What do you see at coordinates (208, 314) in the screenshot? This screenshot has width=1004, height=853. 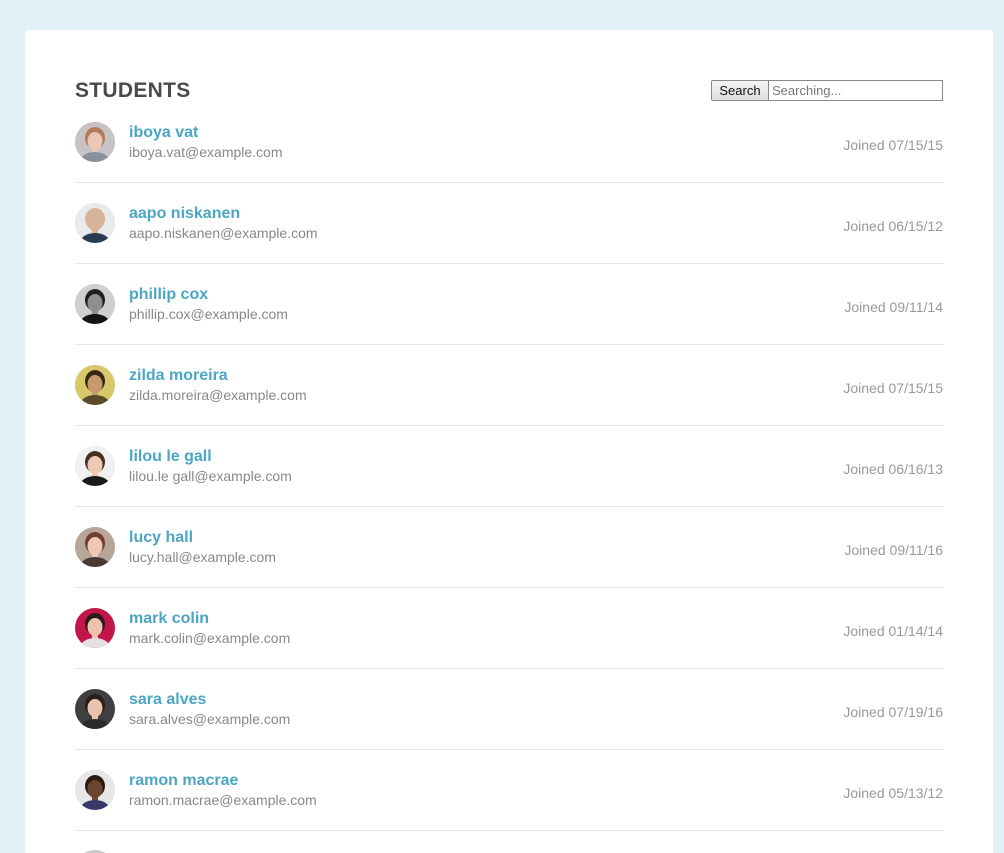 I see `student-email: phillip.cox@example.com` at bounding box center [208, 314].